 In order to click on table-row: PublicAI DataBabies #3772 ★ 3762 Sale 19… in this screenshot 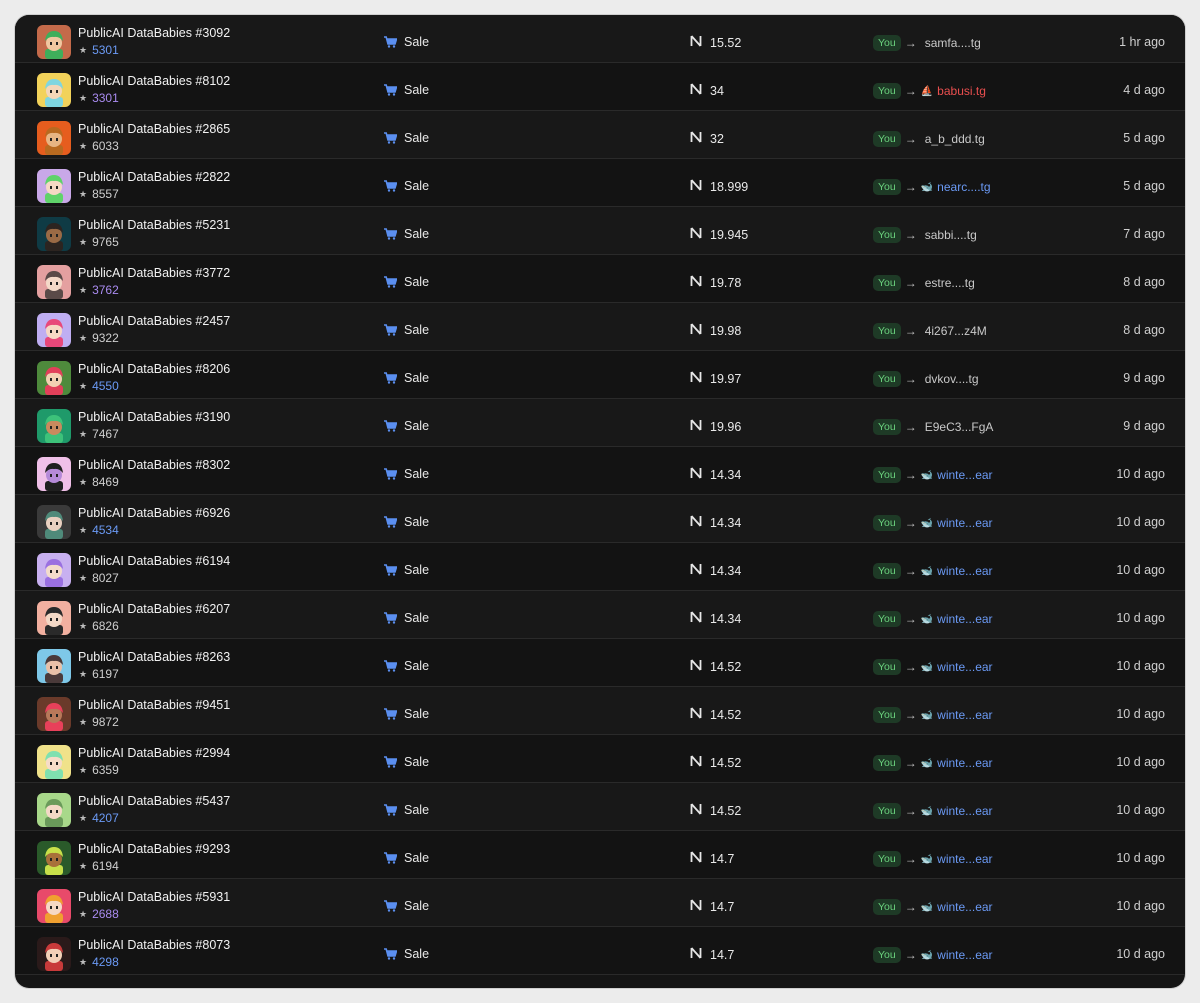, I will do `click(600, 279)`.